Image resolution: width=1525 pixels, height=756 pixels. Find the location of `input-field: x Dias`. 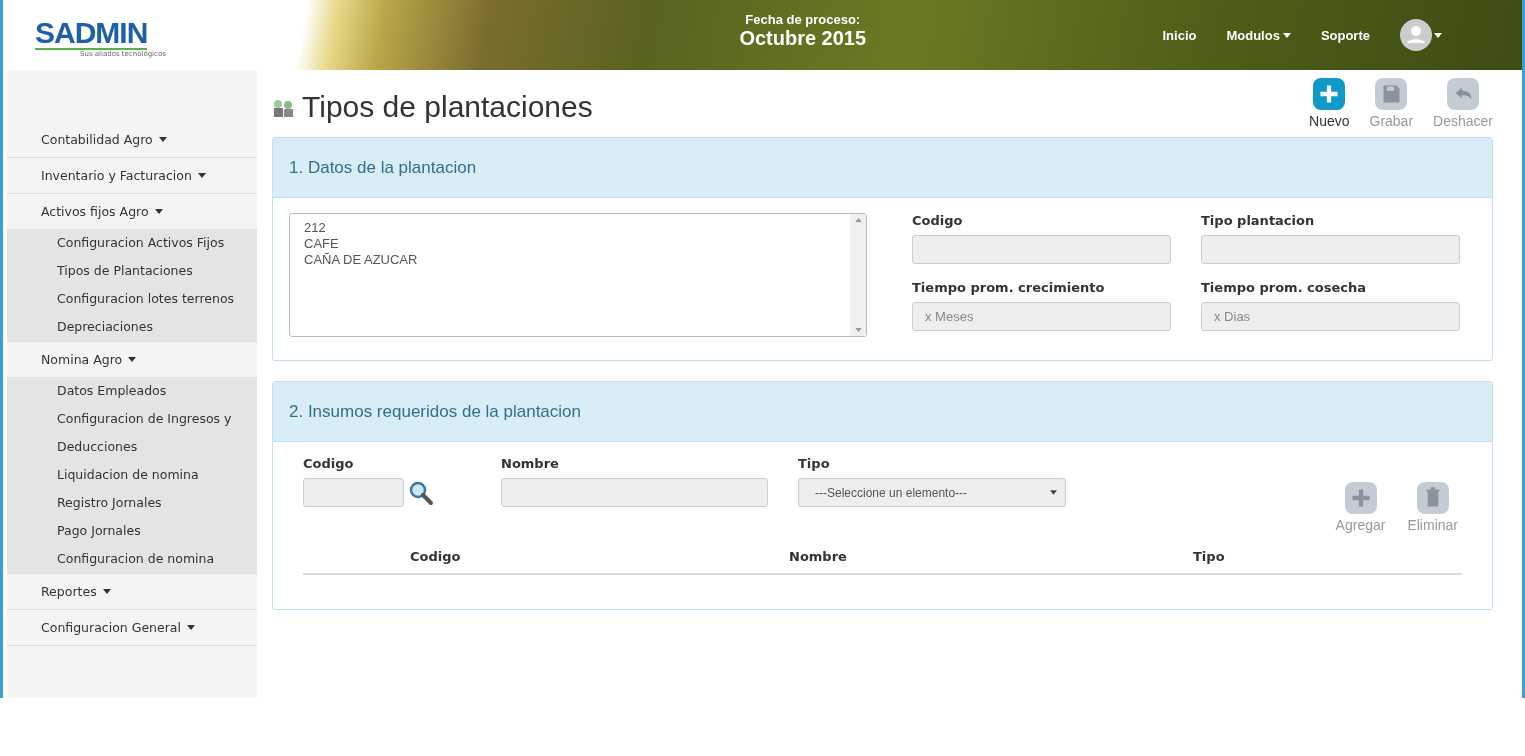

input-field: x Dias is located at coordinates (1330, 316).